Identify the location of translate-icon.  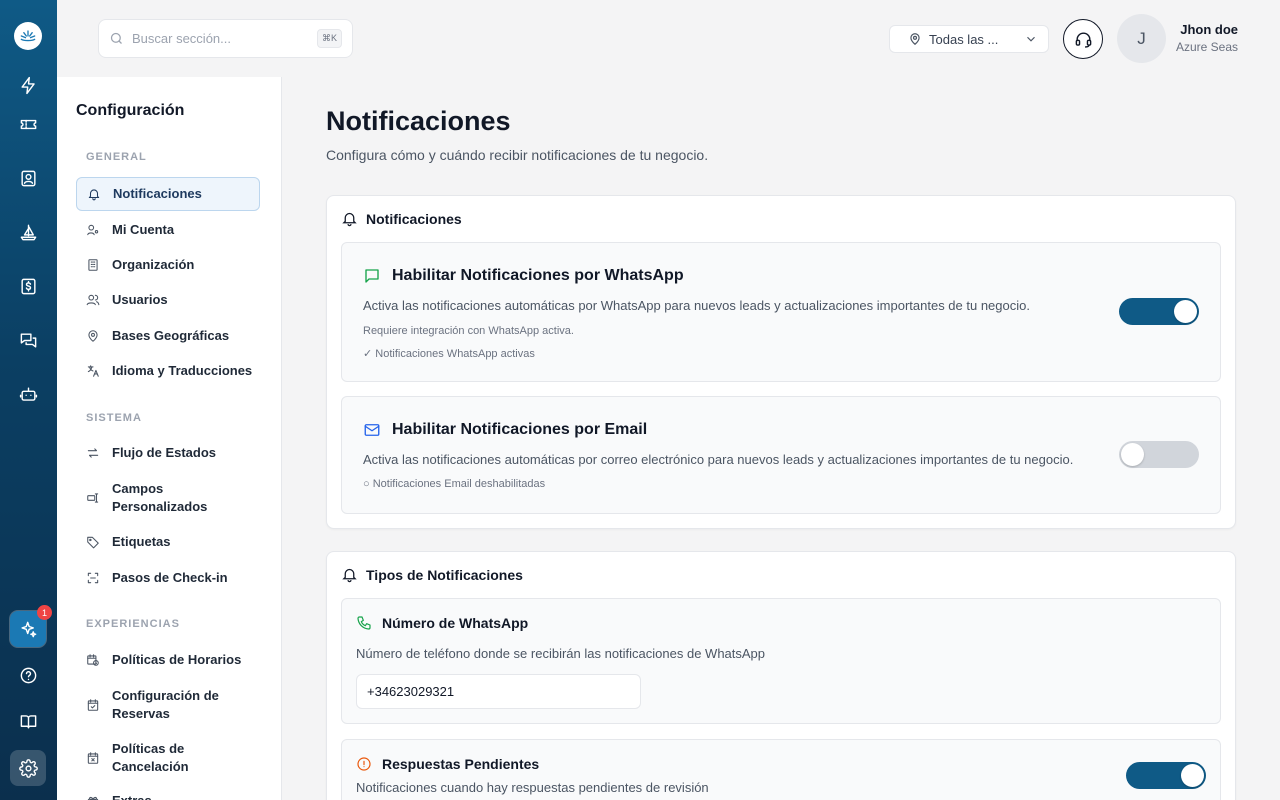
(93, 371).